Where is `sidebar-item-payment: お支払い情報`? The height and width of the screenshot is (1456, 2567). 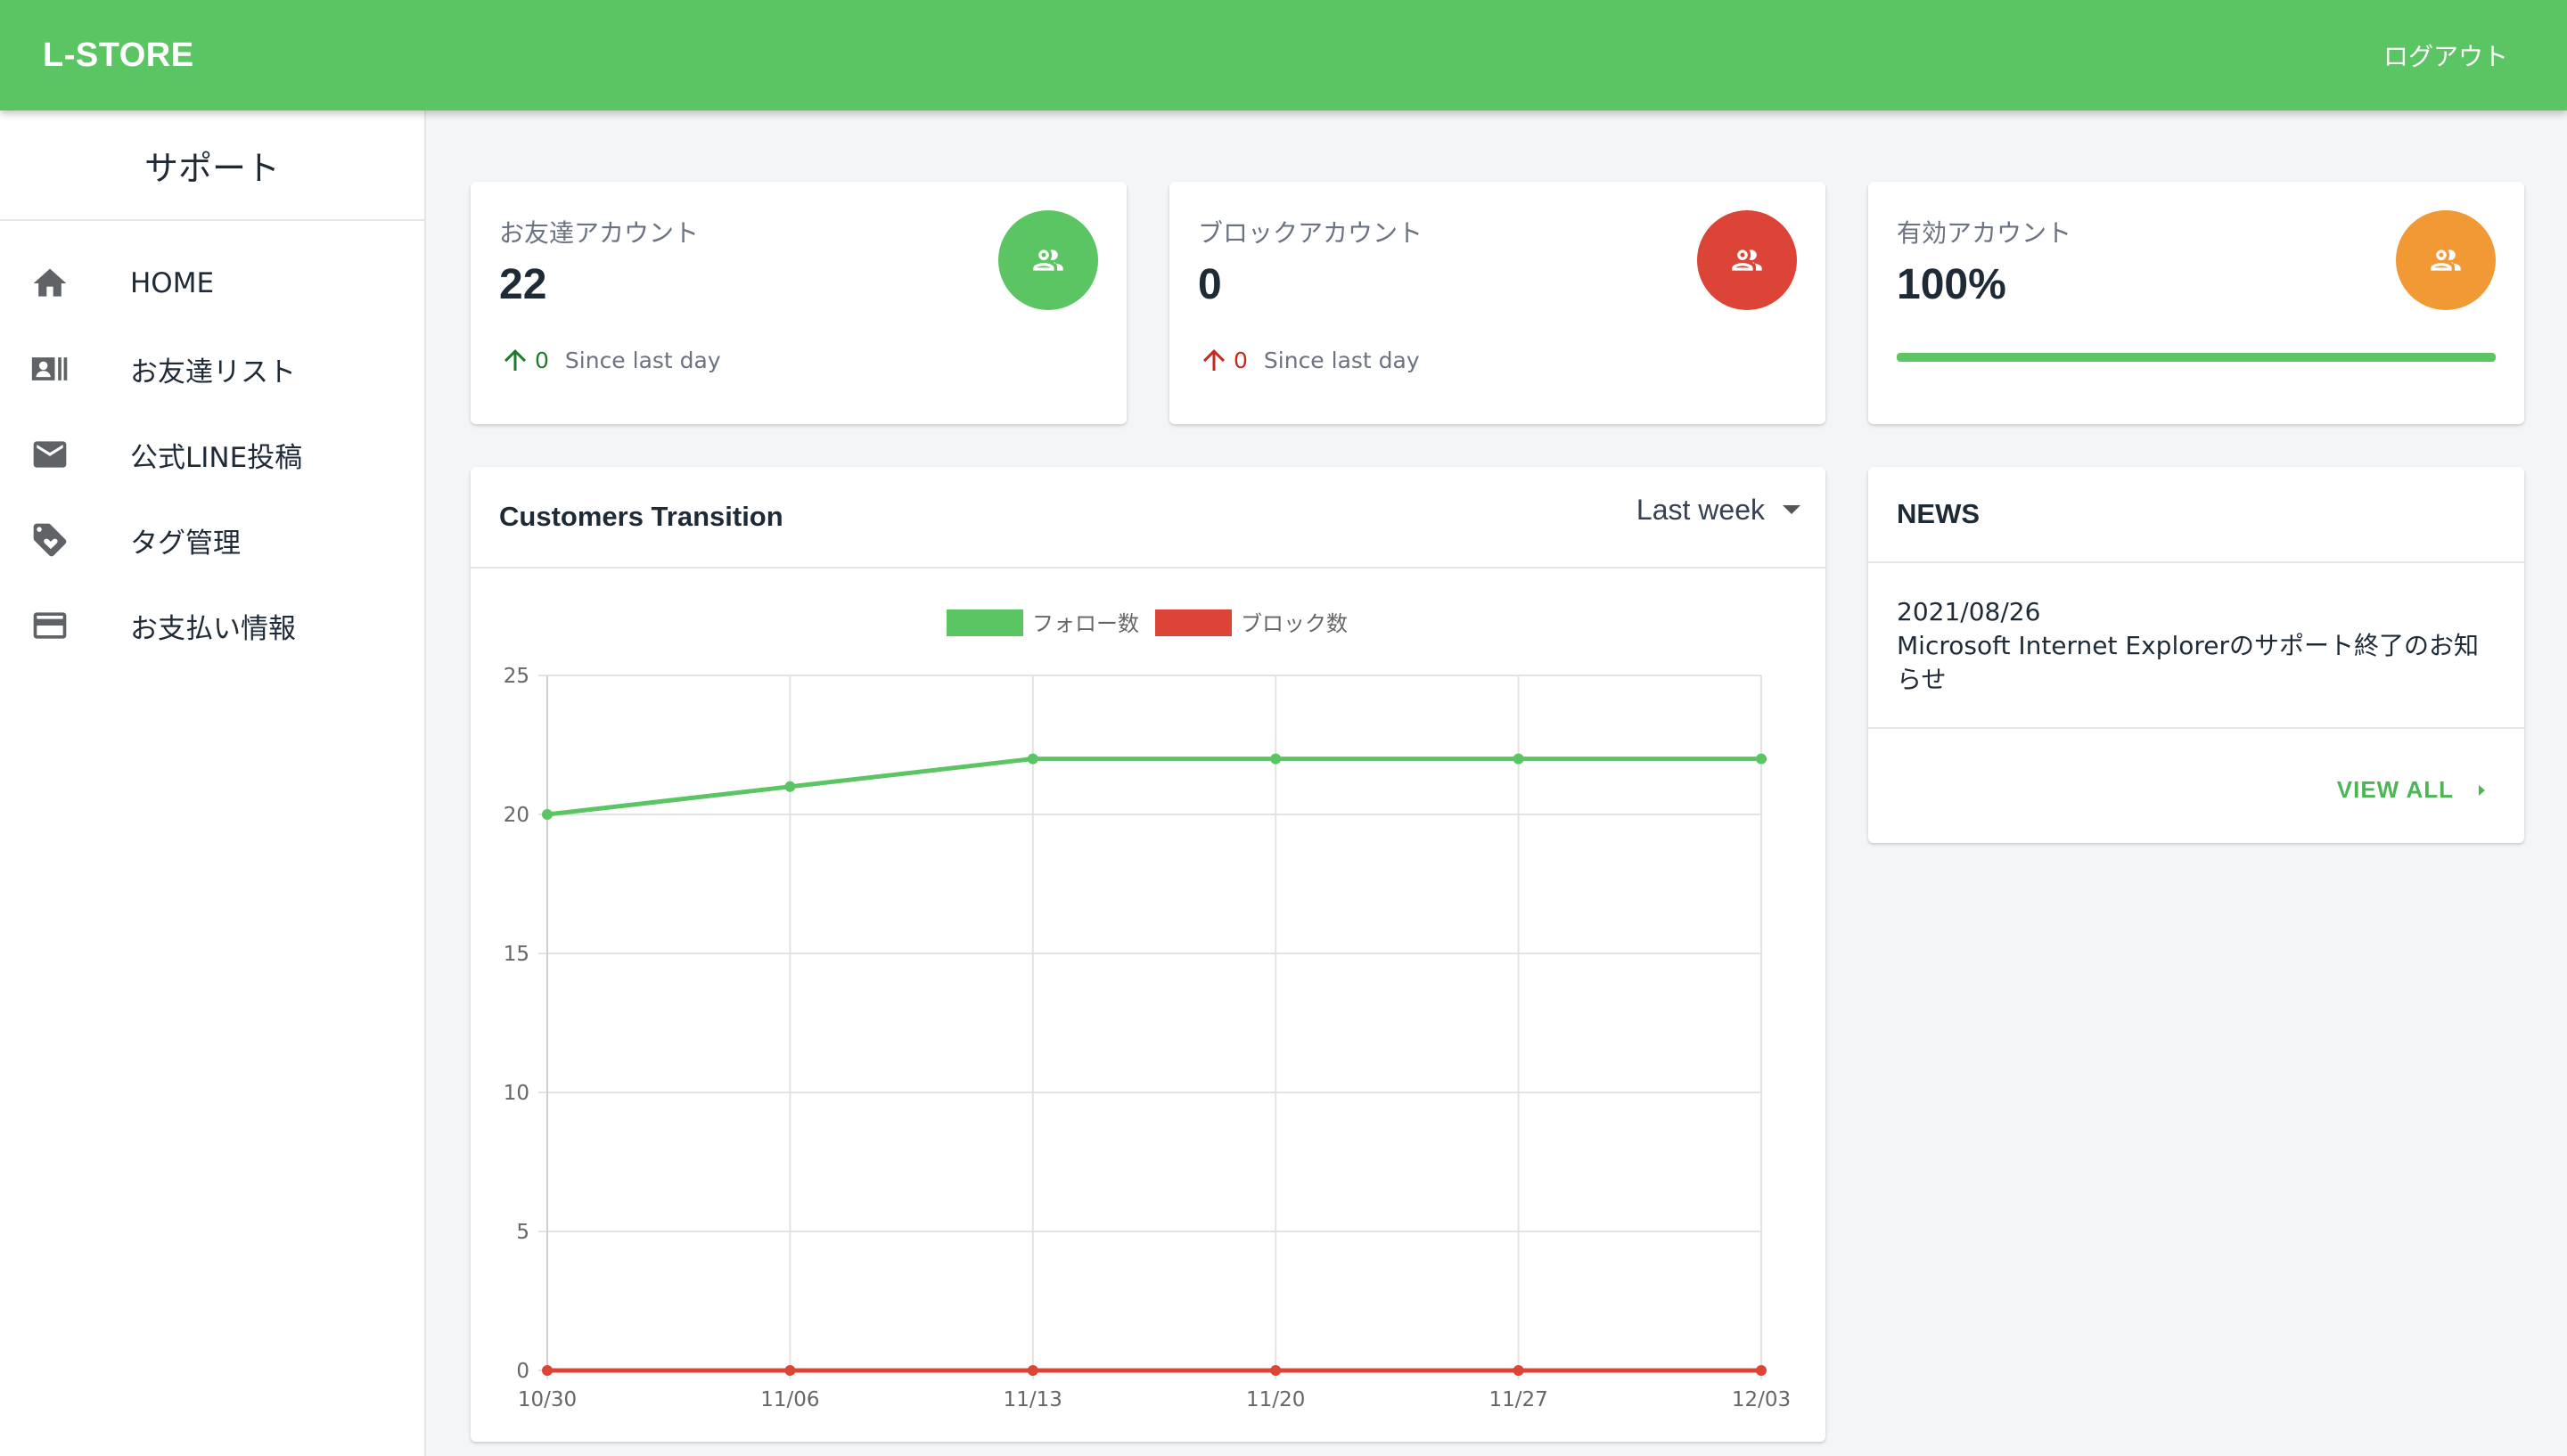 sidebar-item-payment: お支払い情報 is located at coordinates (212, 625).